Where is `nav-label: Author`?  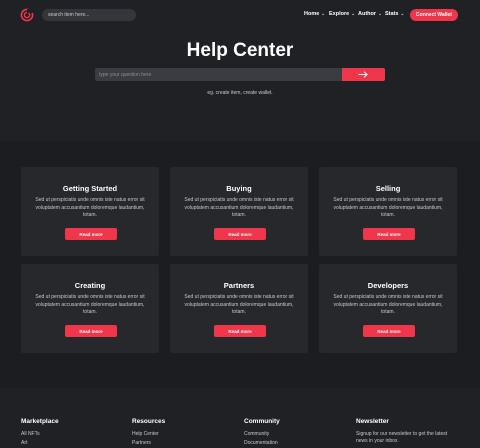
nav-label: Author is located at coordinates (367, 14).